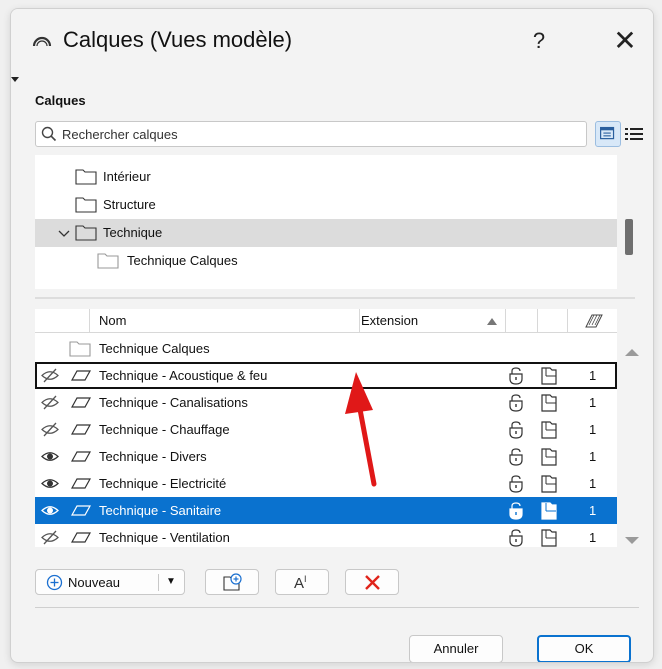 This screenshot has height=669, width=662. What do you see at coordinates (326, 321) in the screenshot?
I see `table-header: Nom Extension` at bounding box center [326, 321].